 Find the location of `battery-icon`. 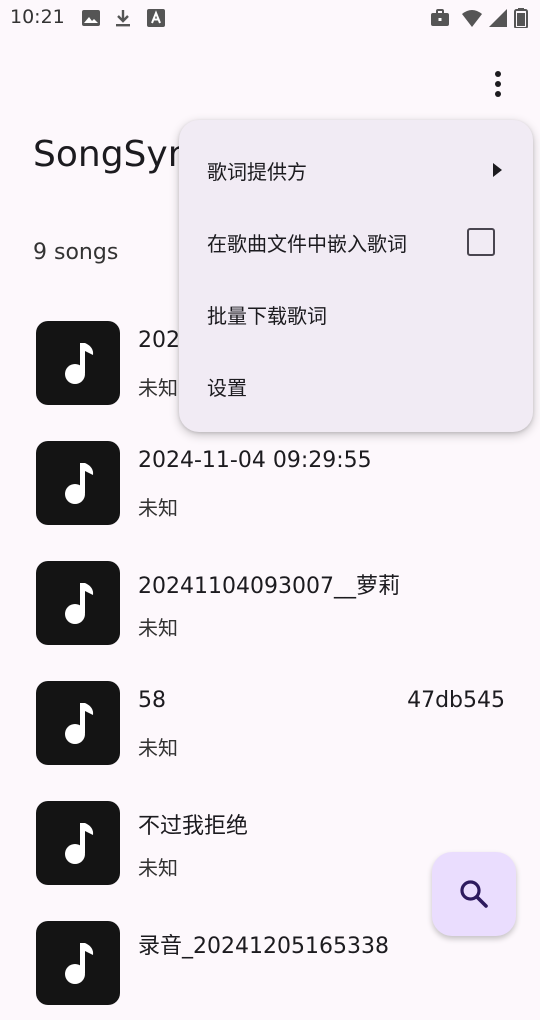

battery-icon is located at coordinates (521, 18).